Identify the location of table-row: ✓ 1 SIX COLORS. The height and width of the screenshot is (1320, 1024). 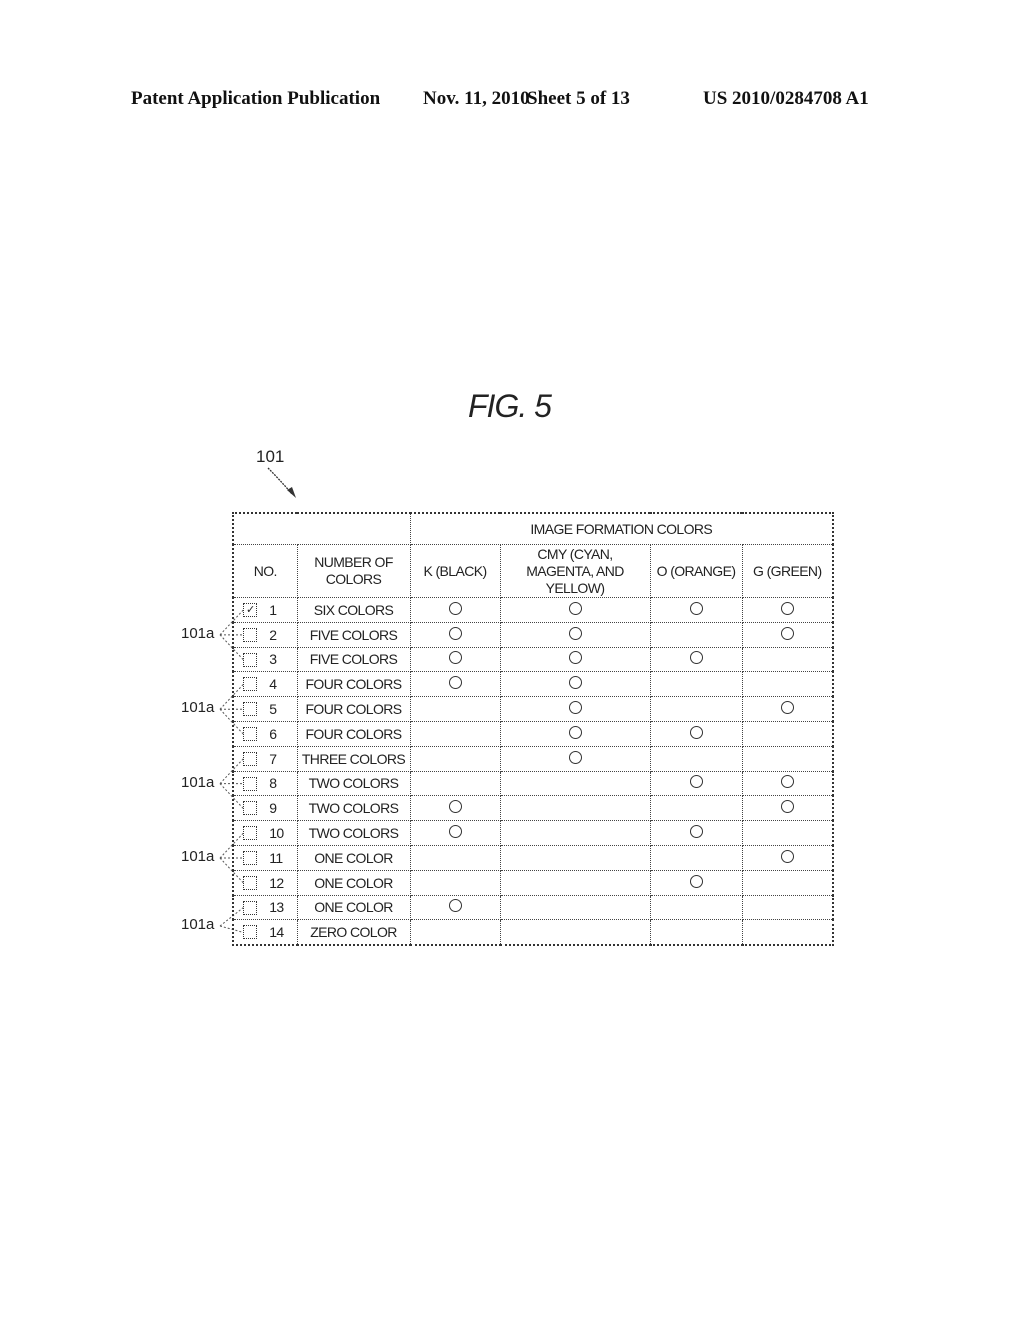
(533, 610).